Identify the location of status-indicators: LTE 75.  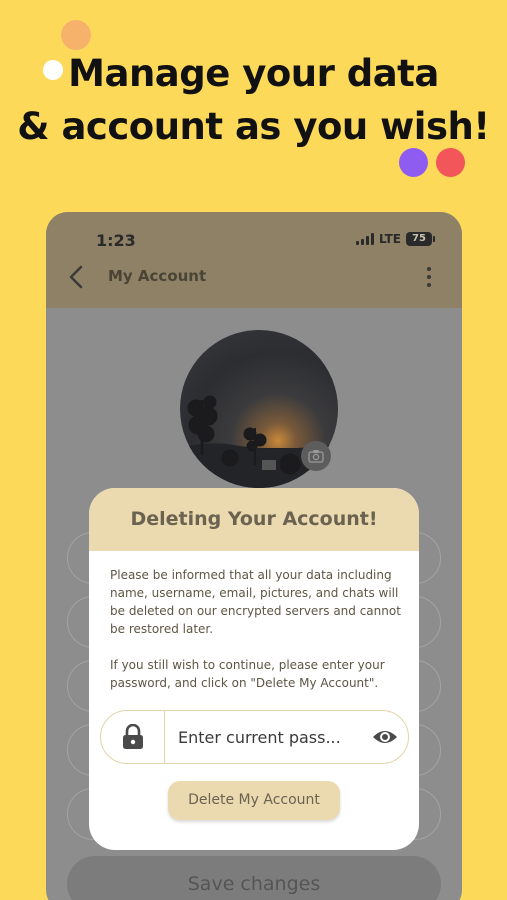
(395, 239).